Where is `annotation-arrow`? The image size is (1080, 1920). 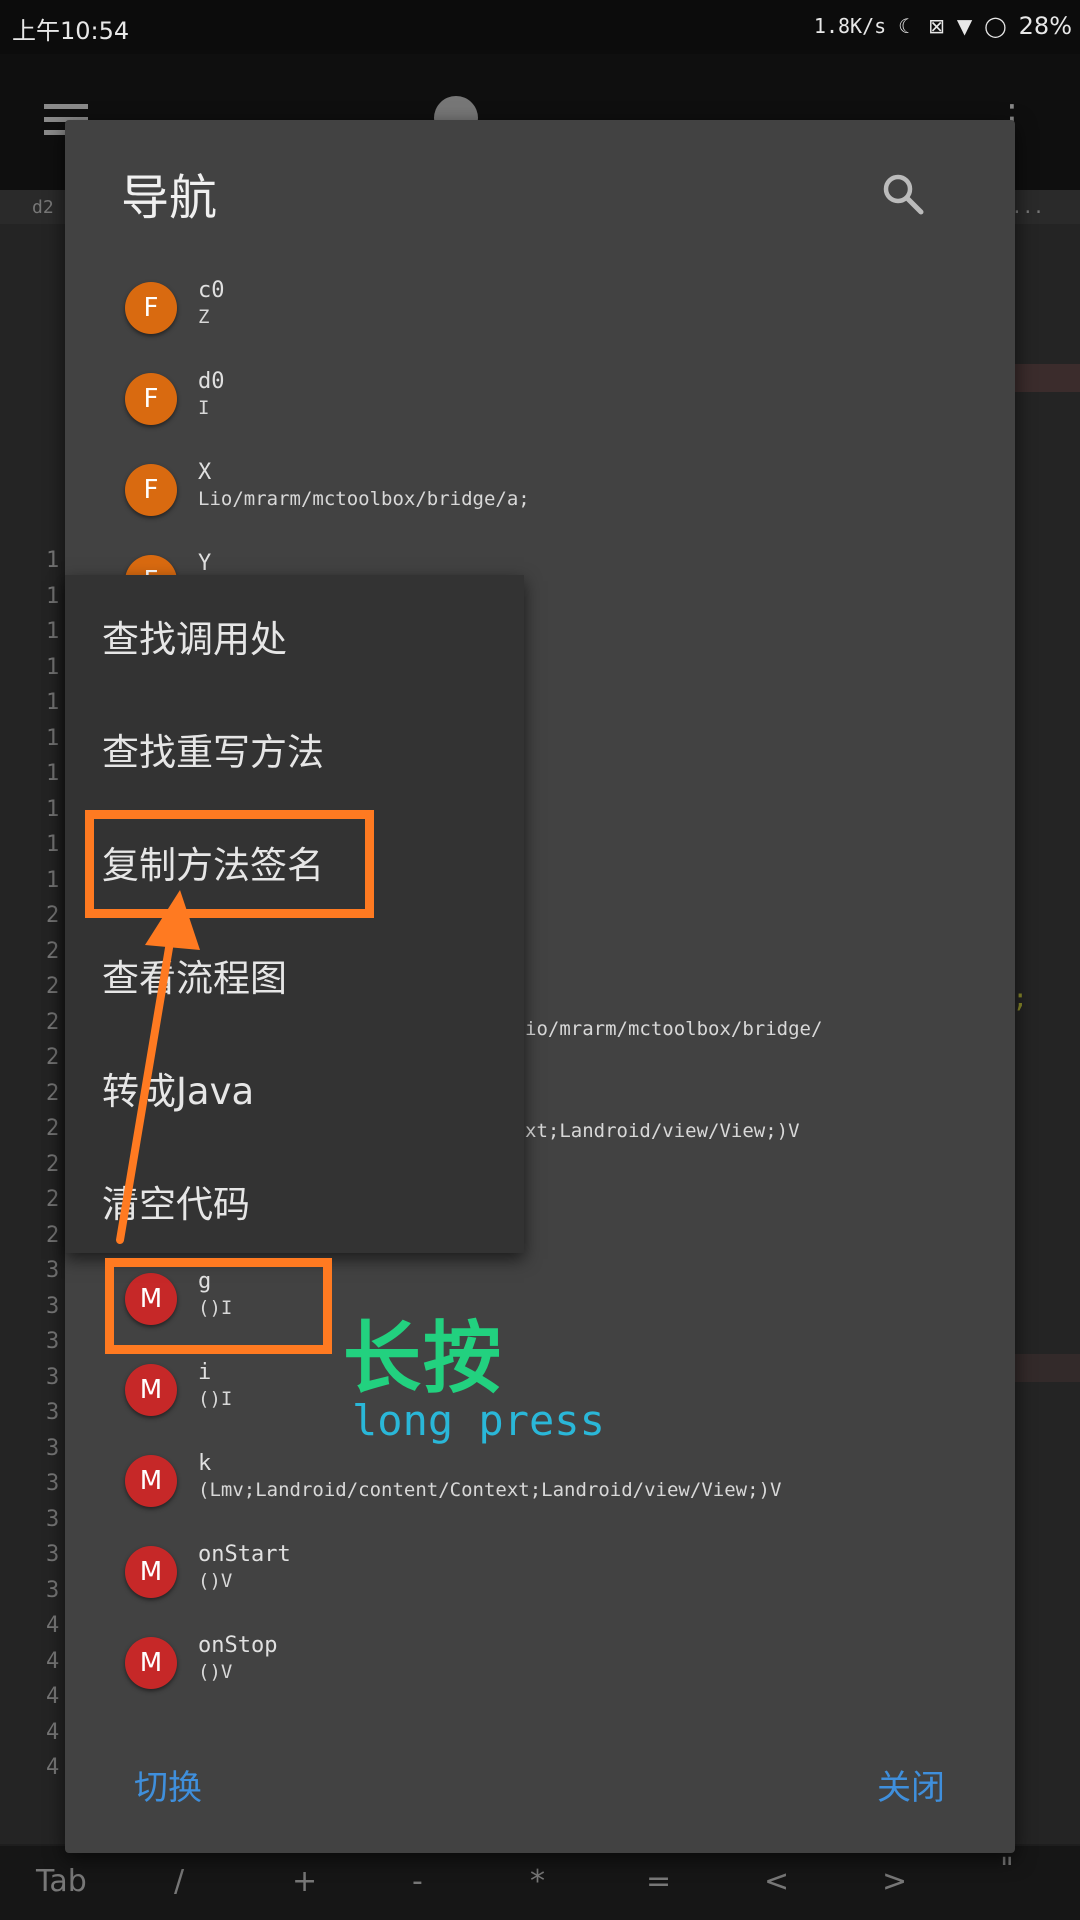 annotation-arrow is located at coordinates (158, 1067).